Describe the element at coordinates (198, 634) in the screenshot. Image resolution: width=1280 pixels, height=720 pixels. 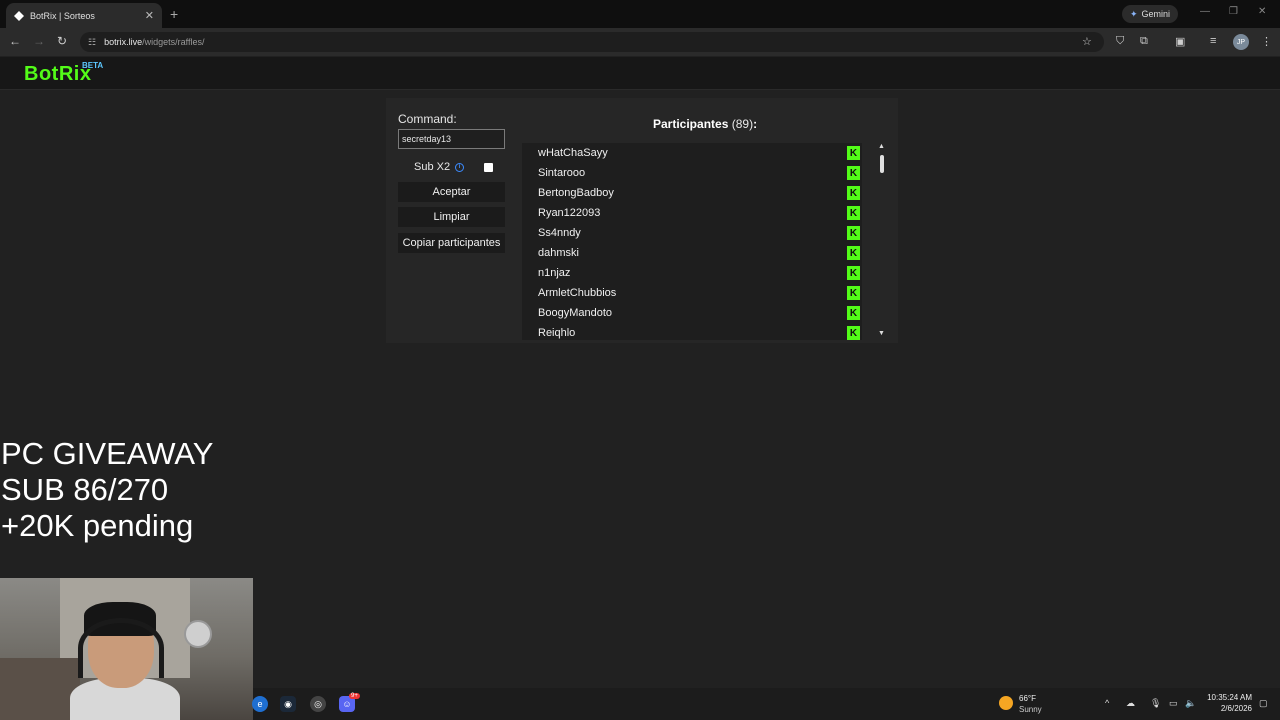
I see `cam-fan` at that location.